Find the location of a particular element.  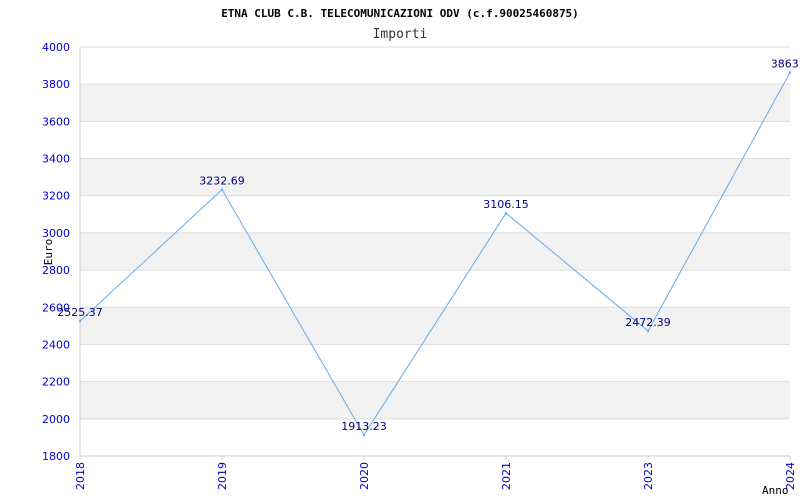

data-label: 2472.39 is located at coordinates (648, 322).